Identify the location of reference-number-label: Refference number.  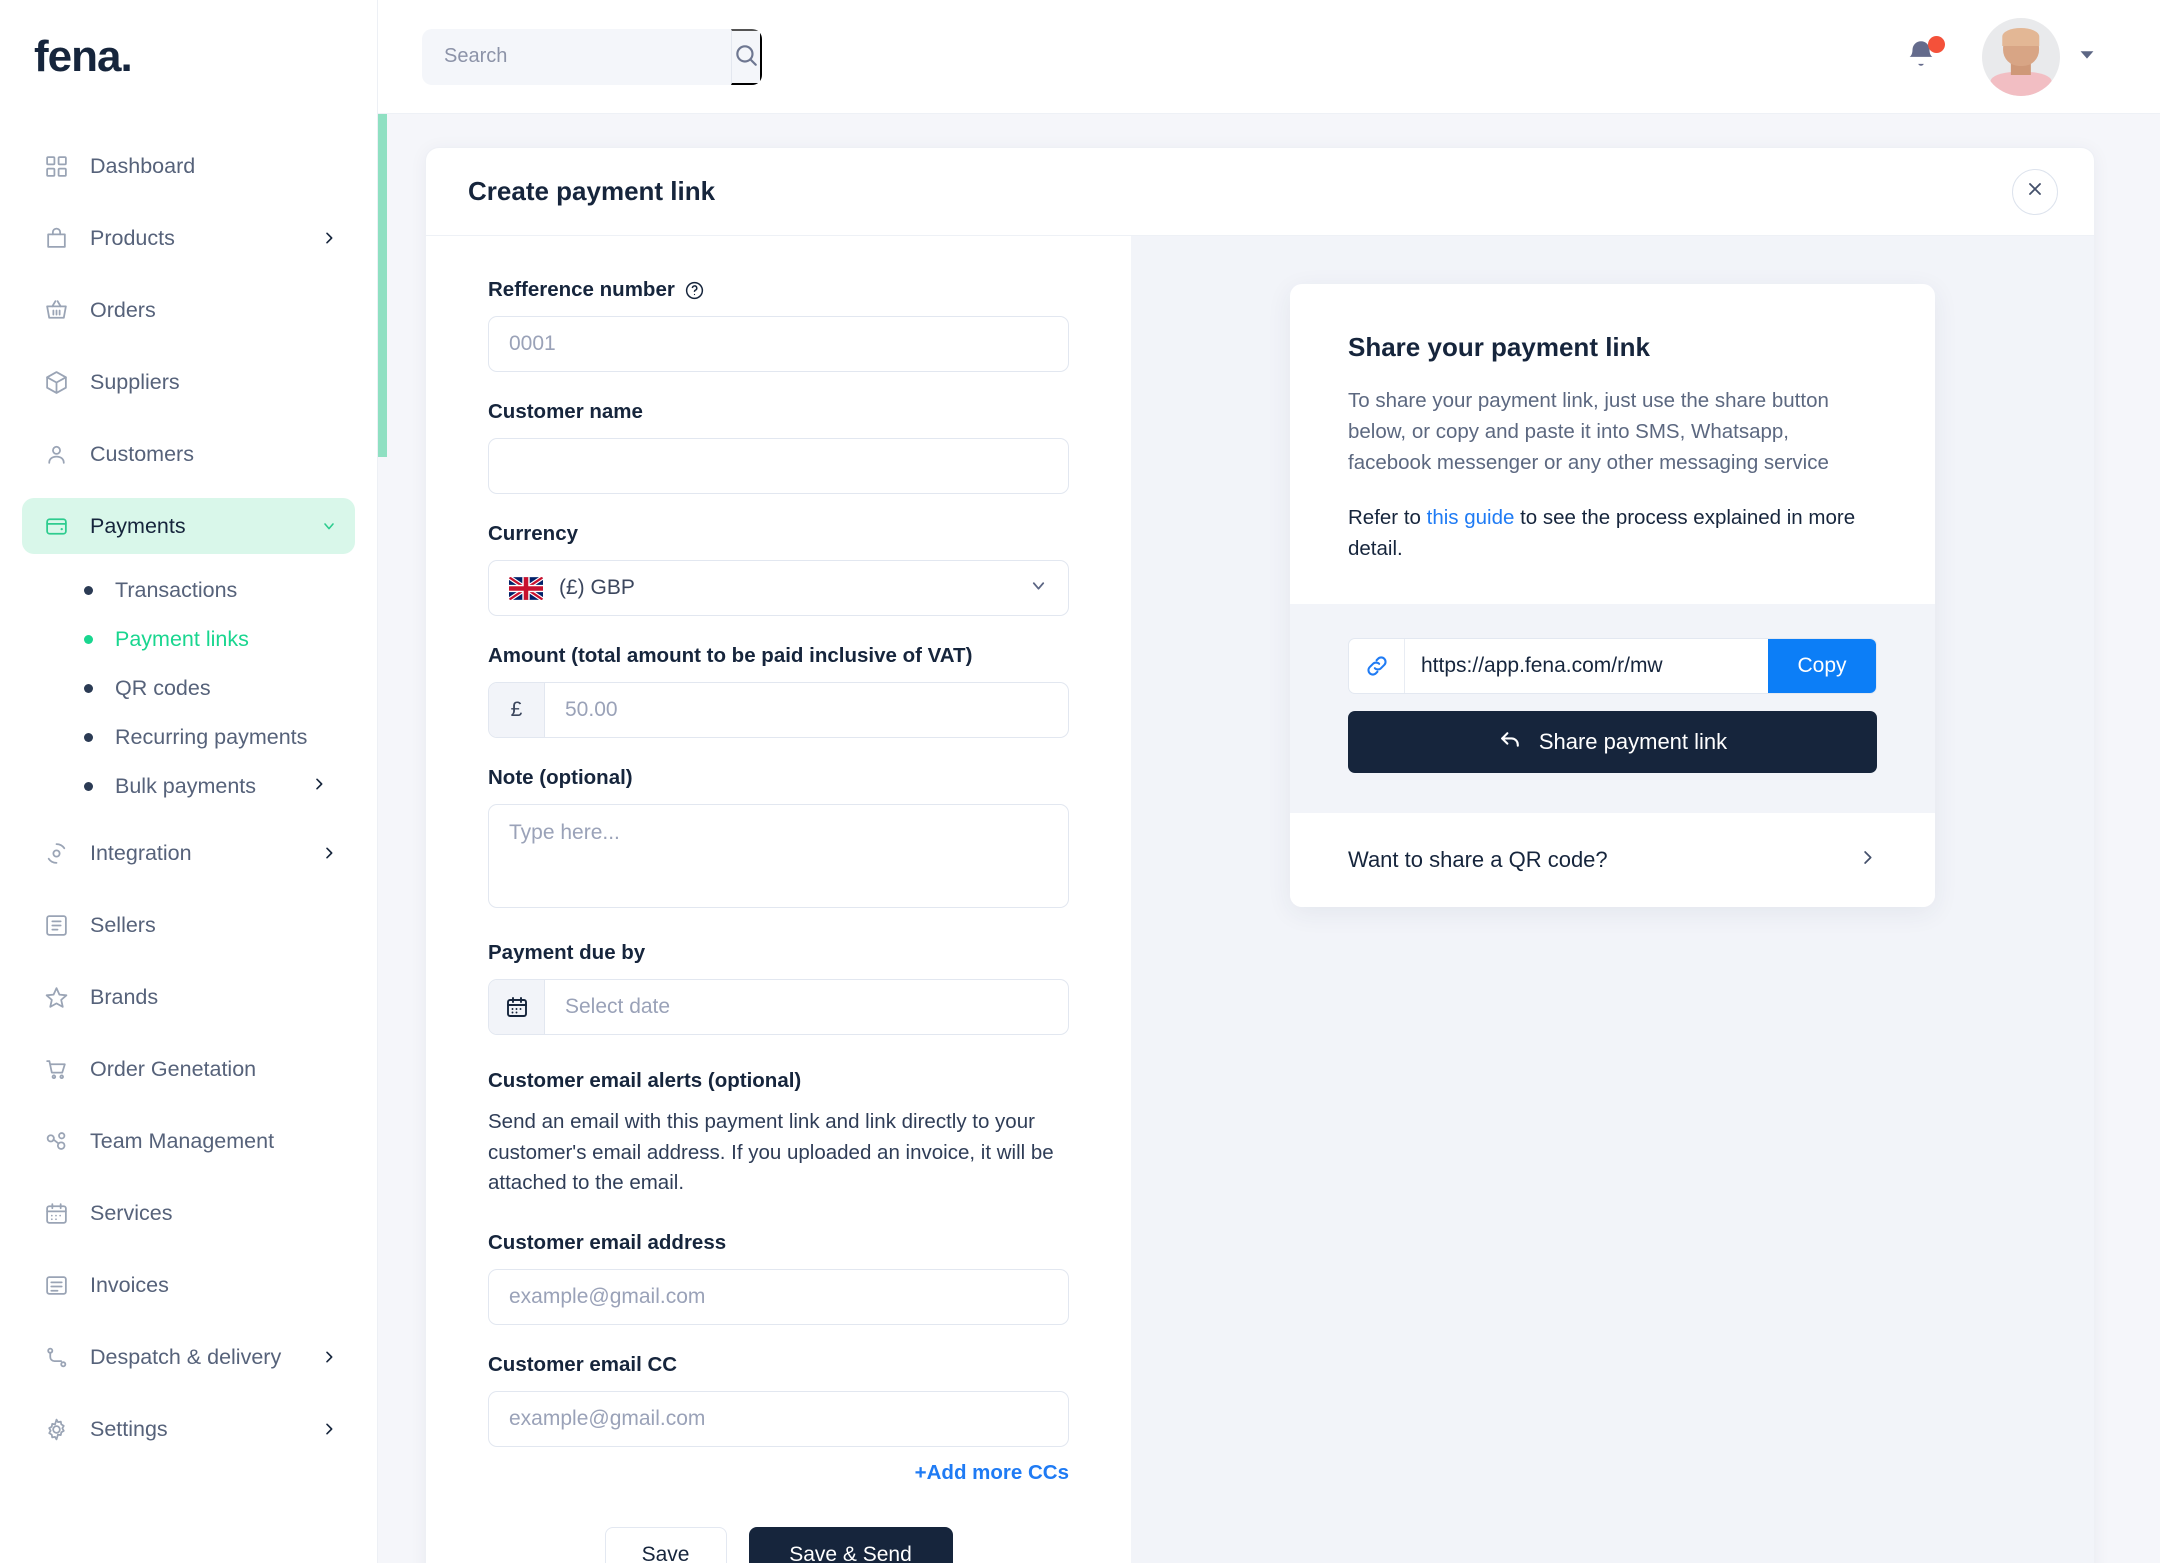
(778, 290).